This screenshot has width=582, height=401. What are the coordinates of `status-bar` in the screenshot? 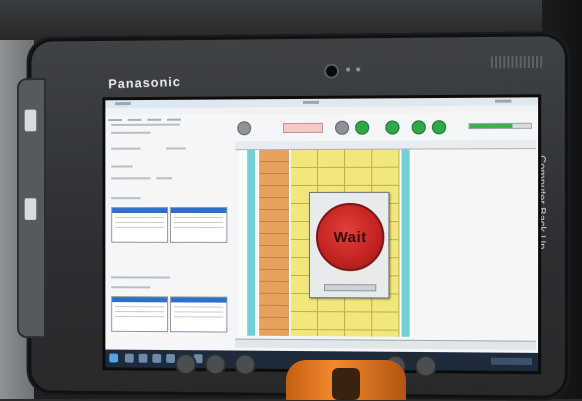 It's located at (386, 344).